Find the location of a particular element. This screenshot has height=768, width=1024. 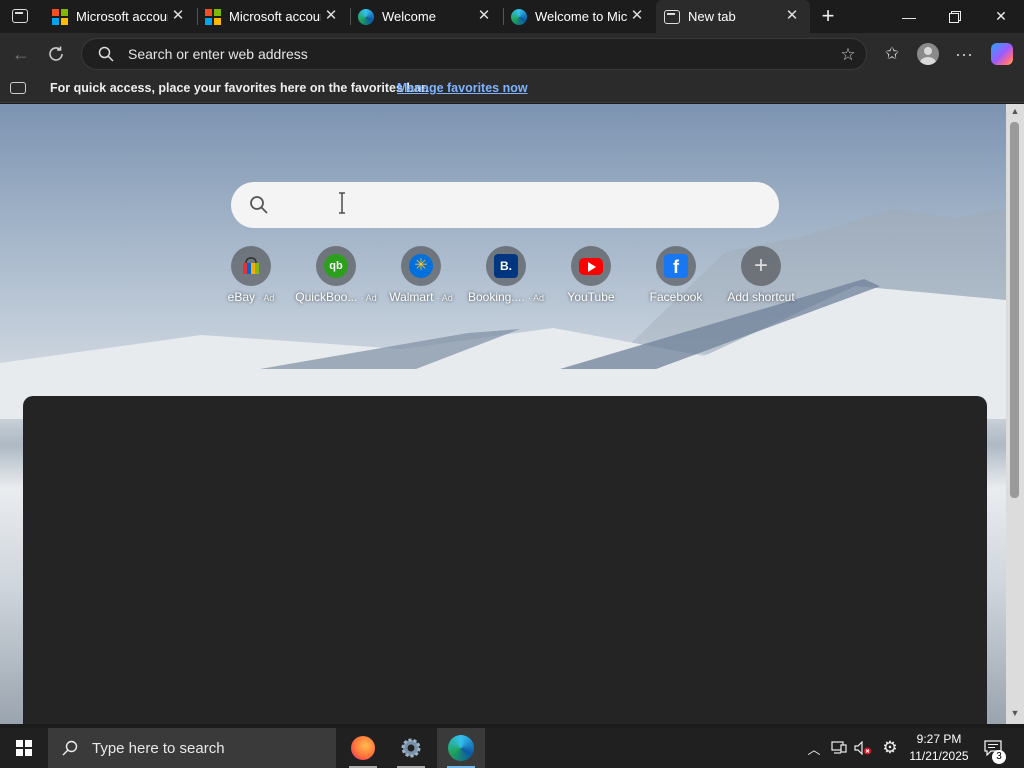

more-dots-icon: ··· is located at coordinates (964, 53).